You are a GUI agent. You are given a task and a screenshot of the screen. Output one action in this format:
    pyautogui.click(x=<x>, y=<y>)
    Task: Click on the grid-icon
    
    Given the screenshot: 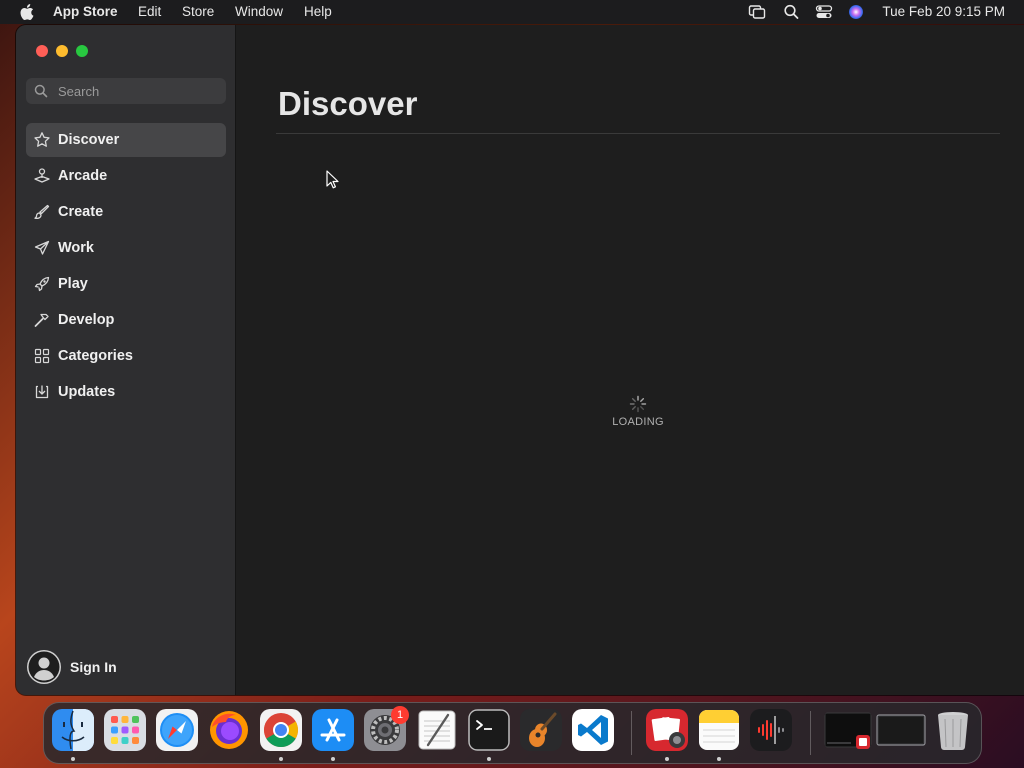 What is the action you would take?
    pyautogui.click(x=42, y=356)
    